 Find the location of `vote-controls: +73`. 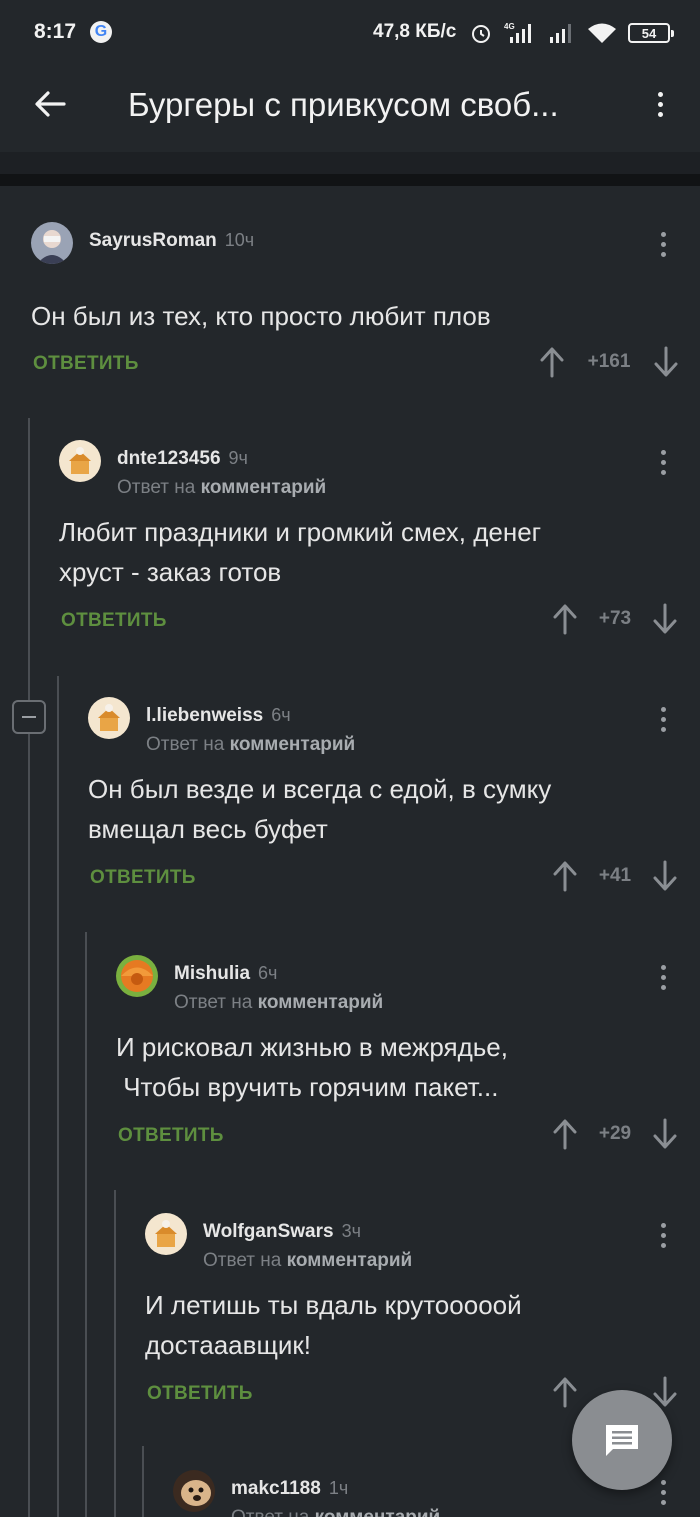

vote-controls: +73 is located at coordinates (615, 619).